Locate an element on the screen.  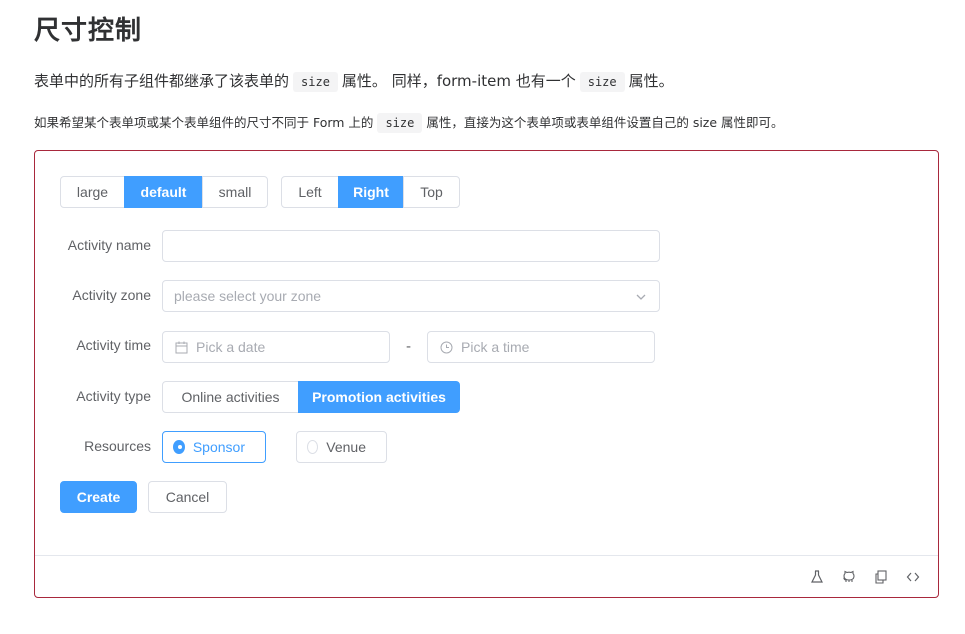
size-radio-group: large default small is located at coordinates (164, 192).